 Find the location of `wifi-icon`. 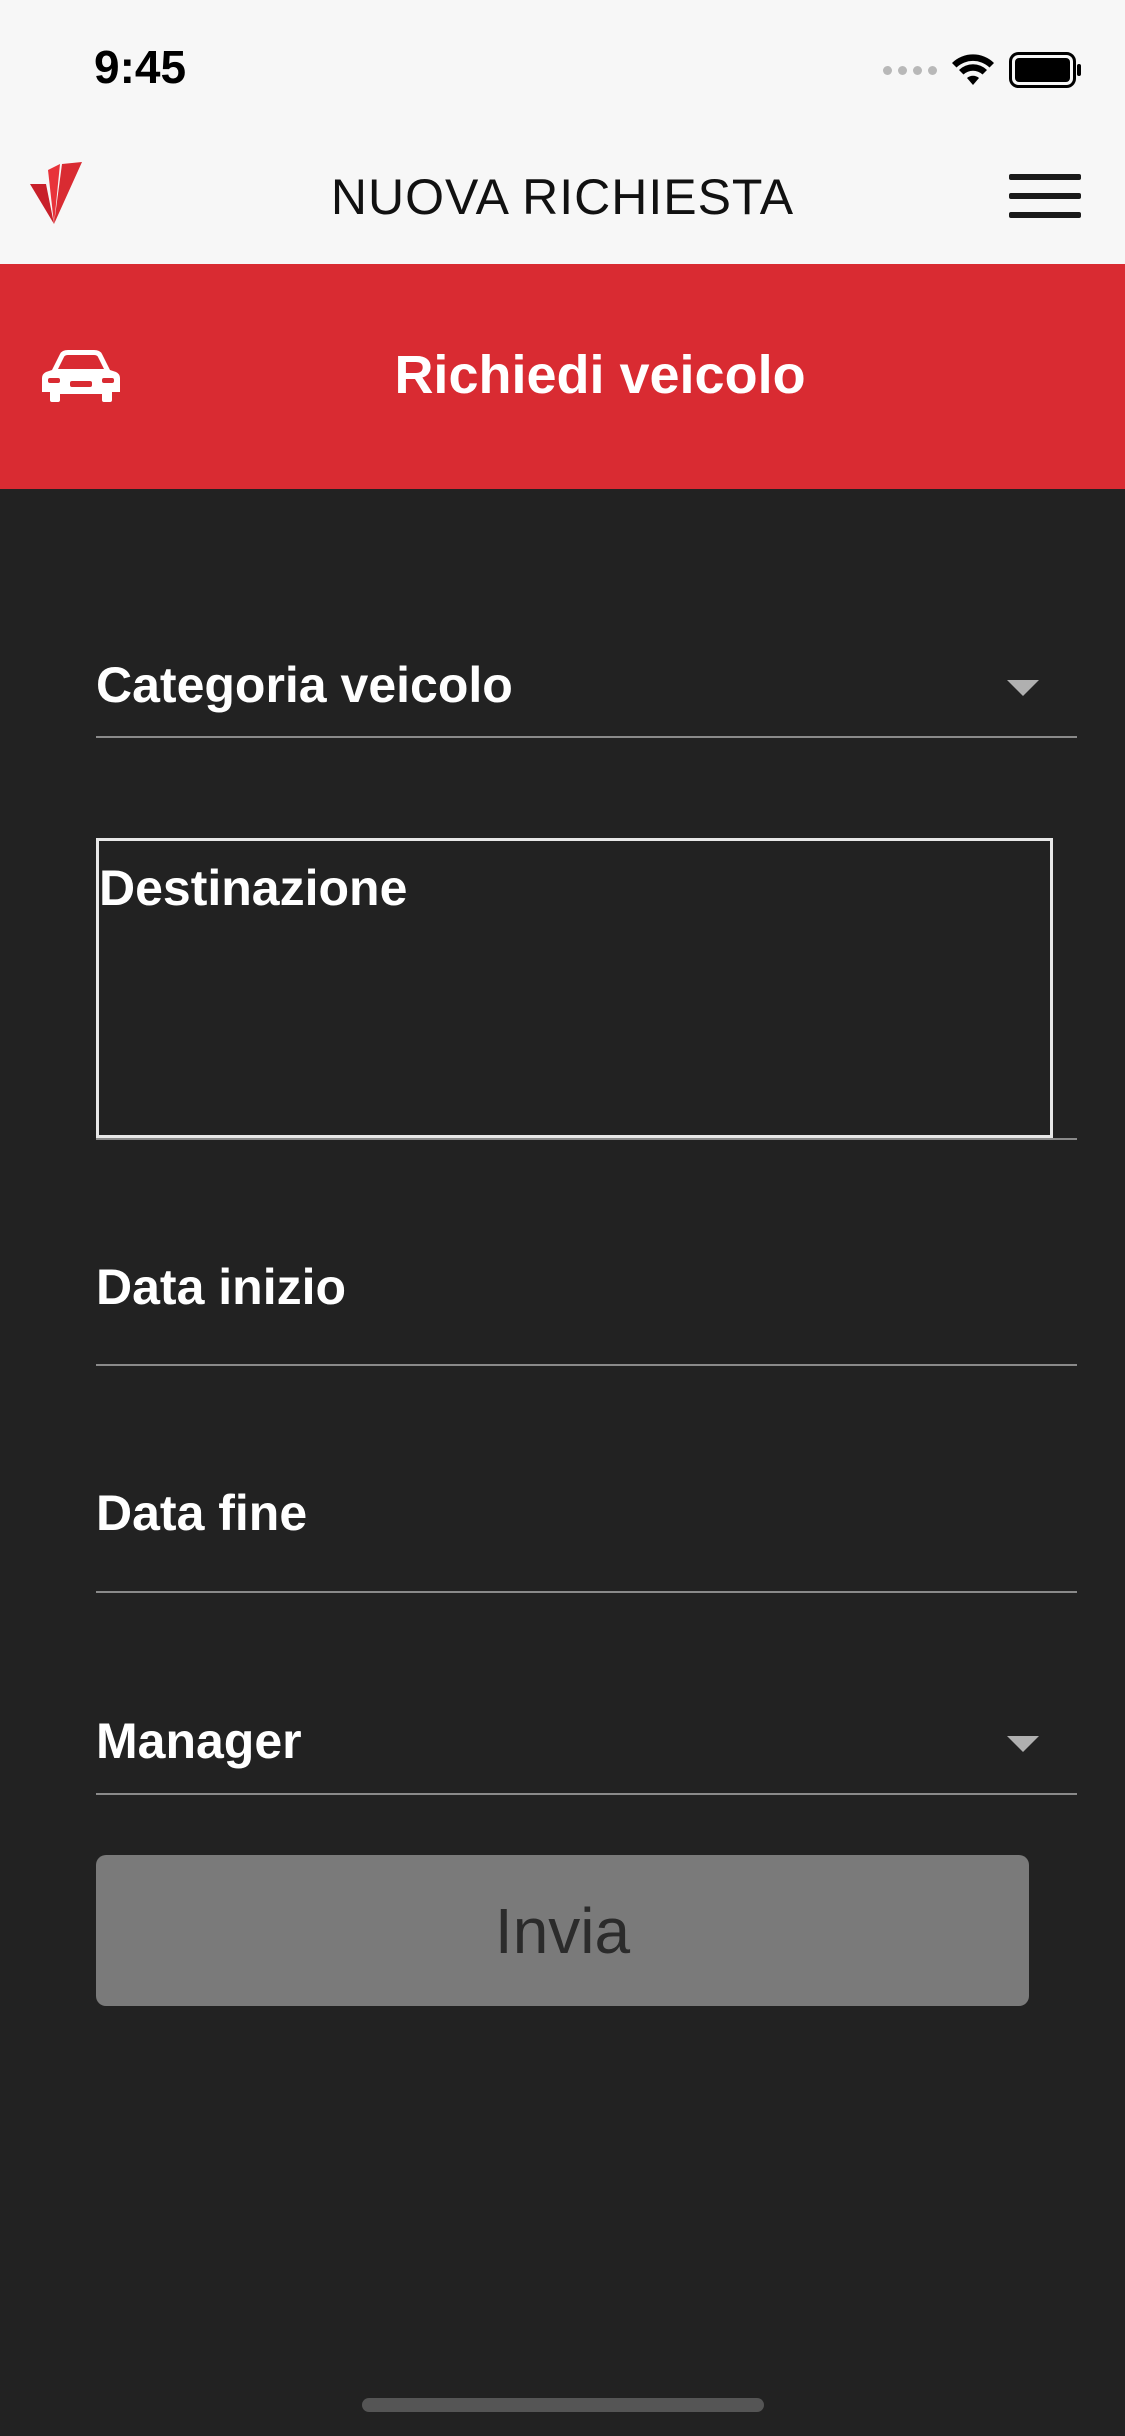

wifi-icon is located at coordinates (973, 69).